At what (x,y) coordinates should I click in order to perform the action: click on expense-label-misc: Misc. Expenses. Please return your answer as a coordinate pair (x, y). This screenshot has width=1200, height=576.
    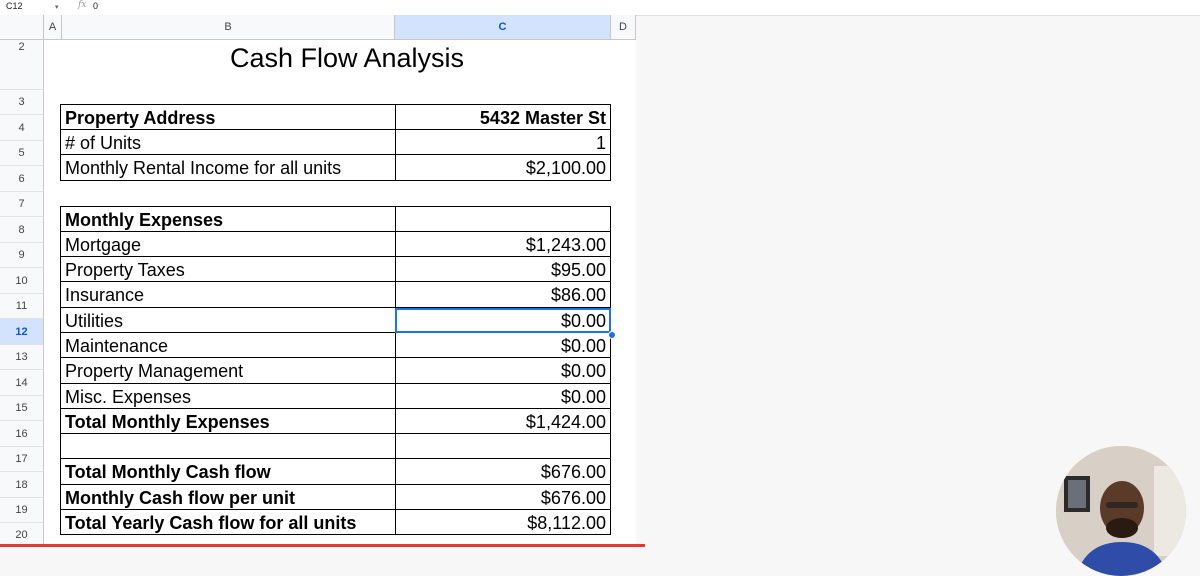
    Looking at the image, I should click on (228, 396).